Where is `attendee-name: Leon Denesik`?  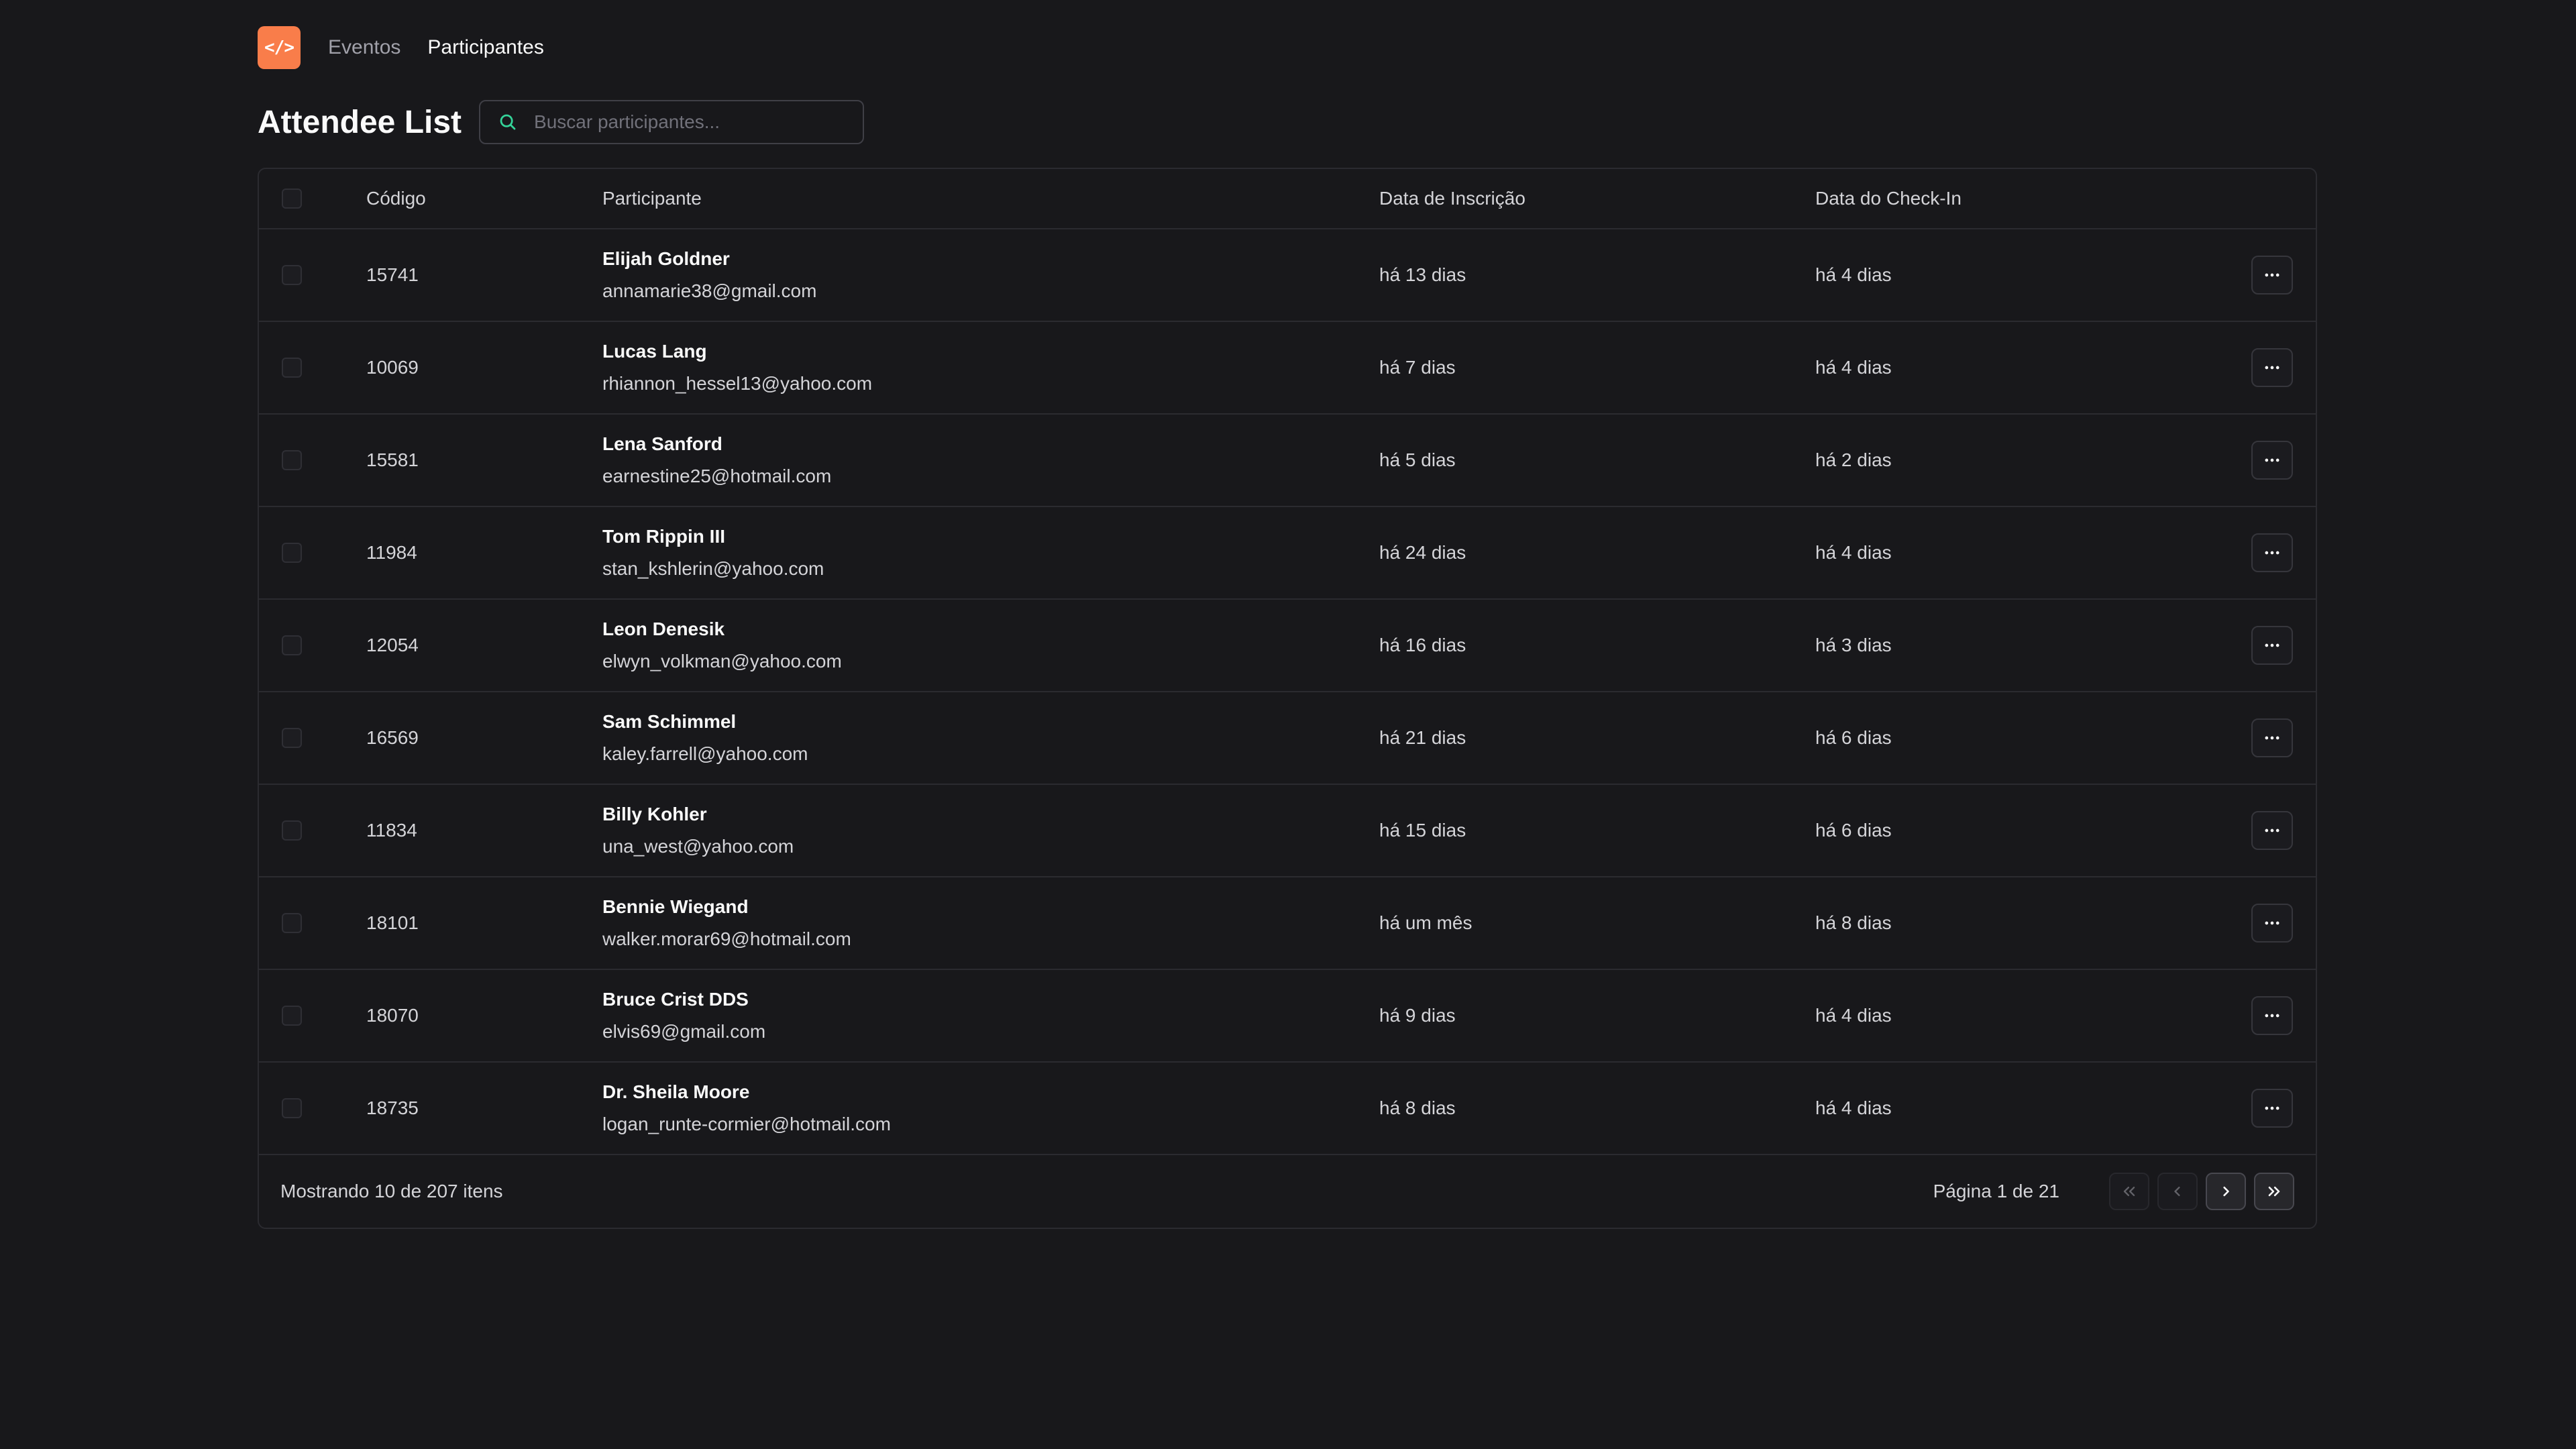
attendee-name: Leon Denesik is located at coordinates (663, 629).